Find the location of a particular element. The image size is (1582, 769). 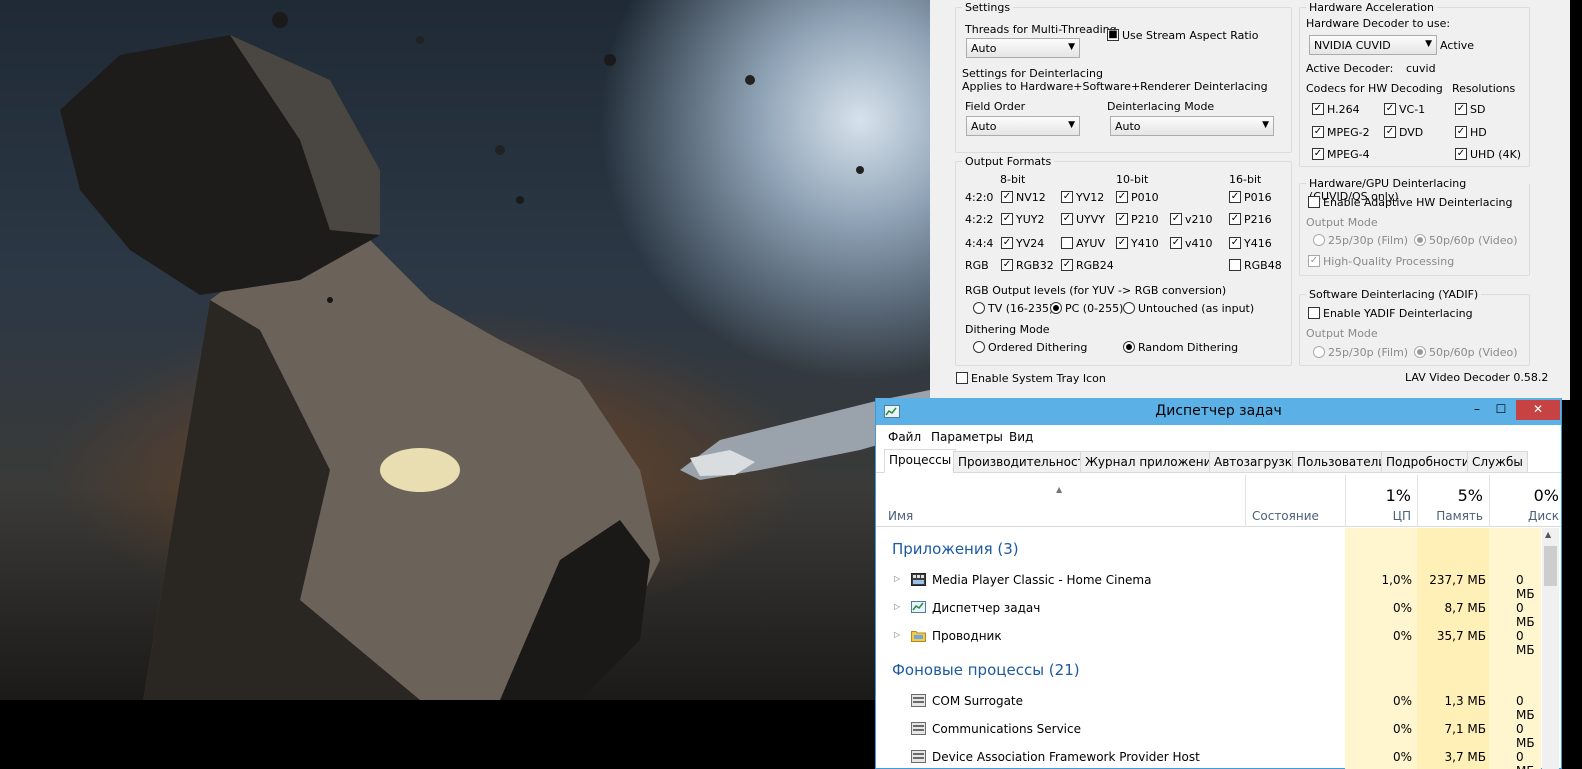

sw-deinterlacing-legend: Software Deinterlacing (YADIF) is located at coordinates (1394, 294).